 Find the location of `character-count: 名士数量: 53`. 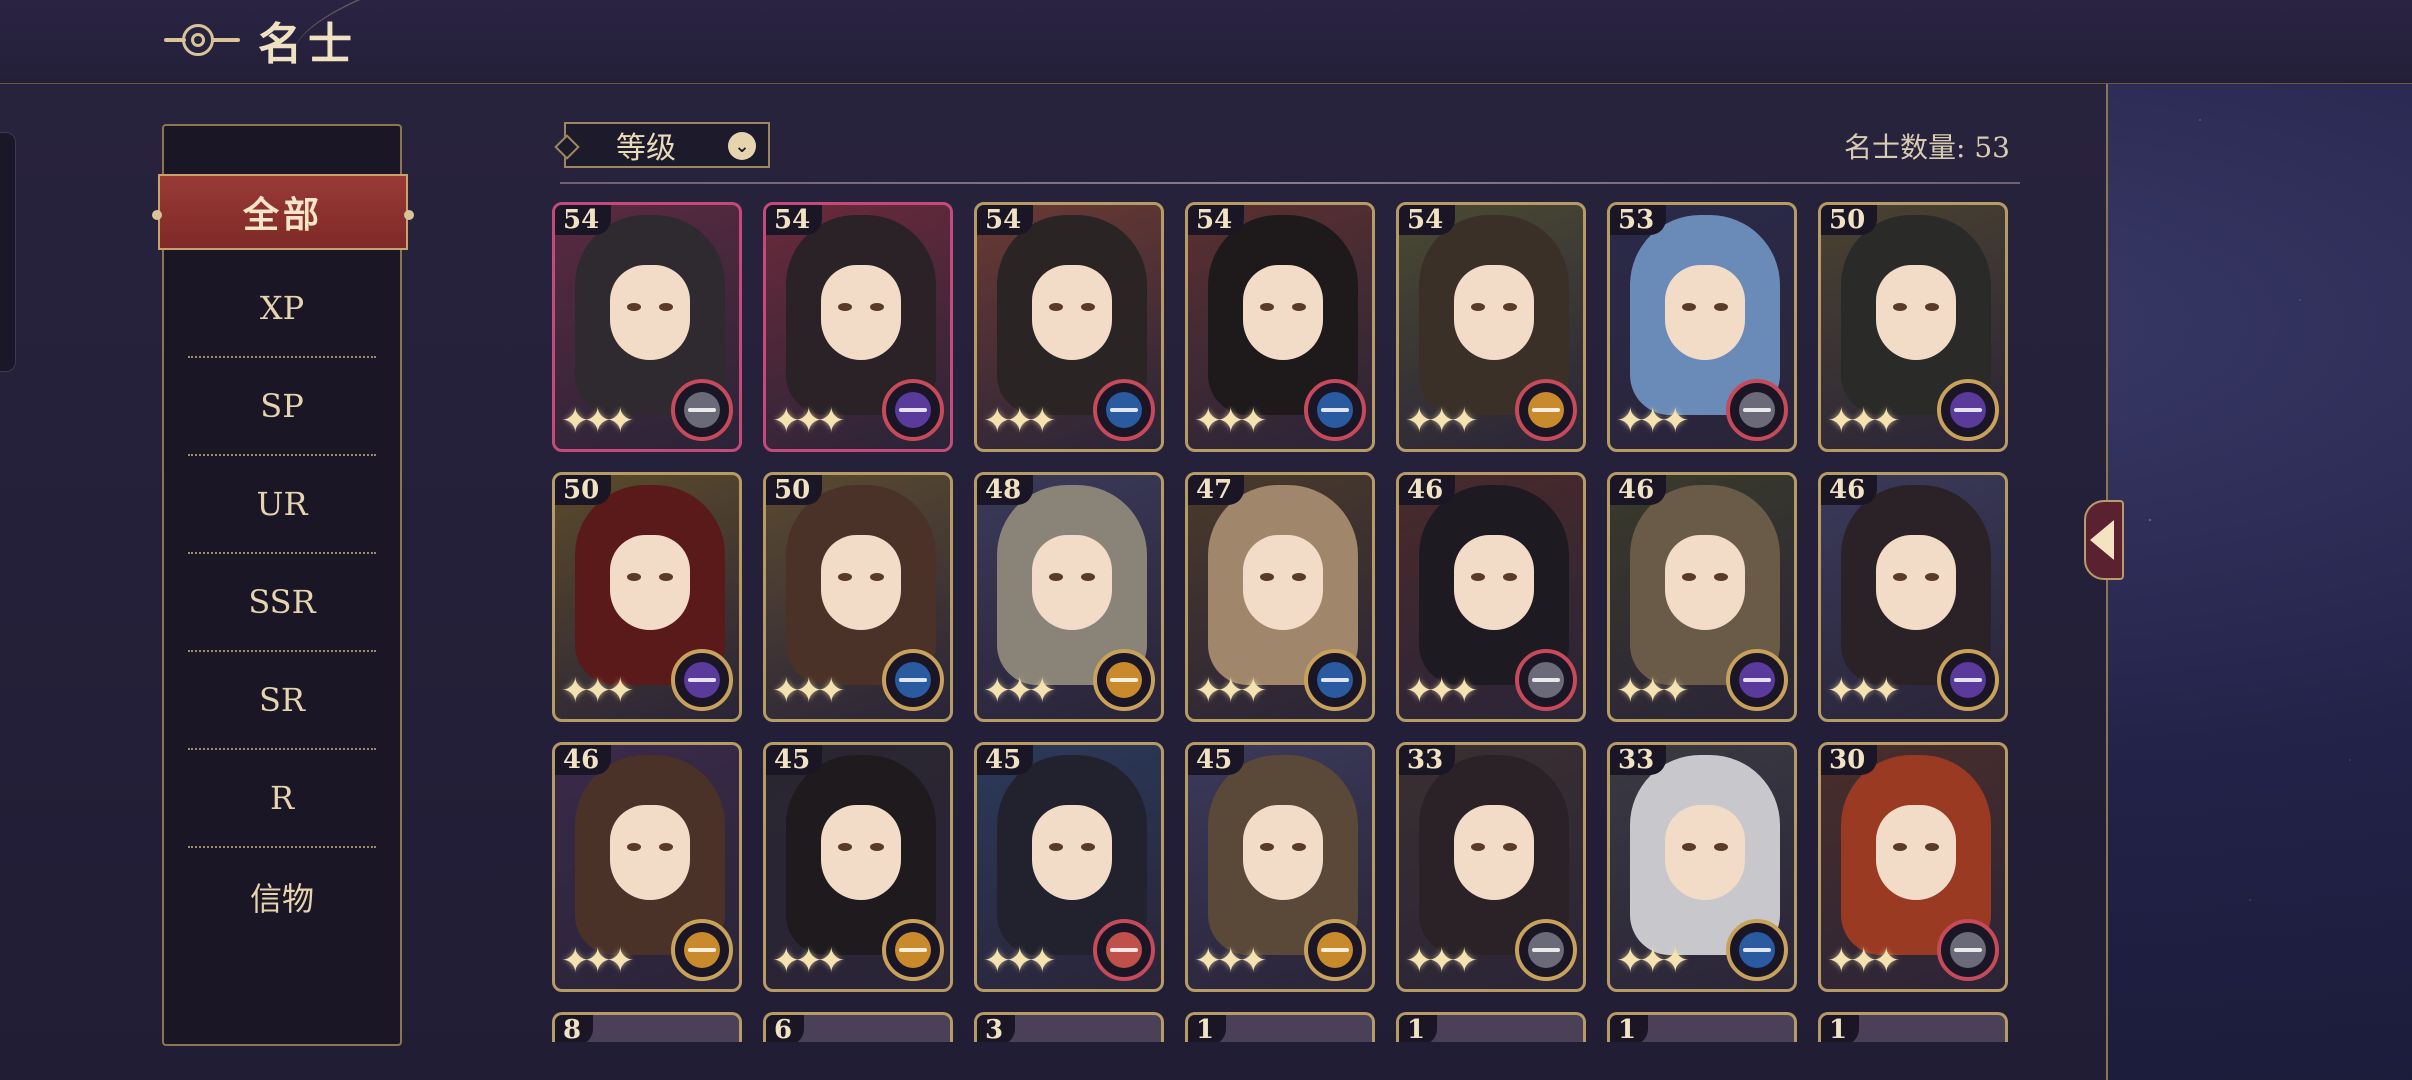

character-count: 名士数量: 53 is located at coordinates (1927, 147).